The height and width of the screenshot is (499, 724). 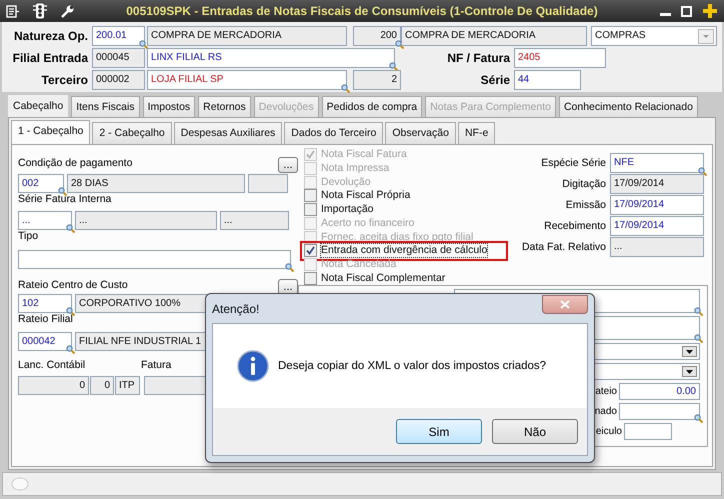 I want to click on plus-icon, so click(x=710, y=11).